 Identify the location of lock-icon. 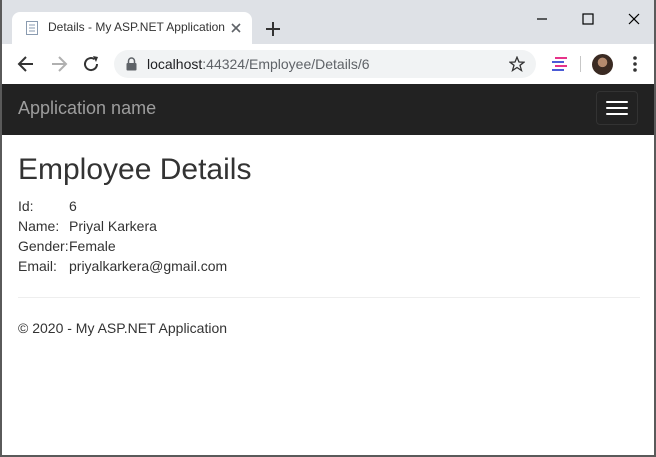
(131, 64).